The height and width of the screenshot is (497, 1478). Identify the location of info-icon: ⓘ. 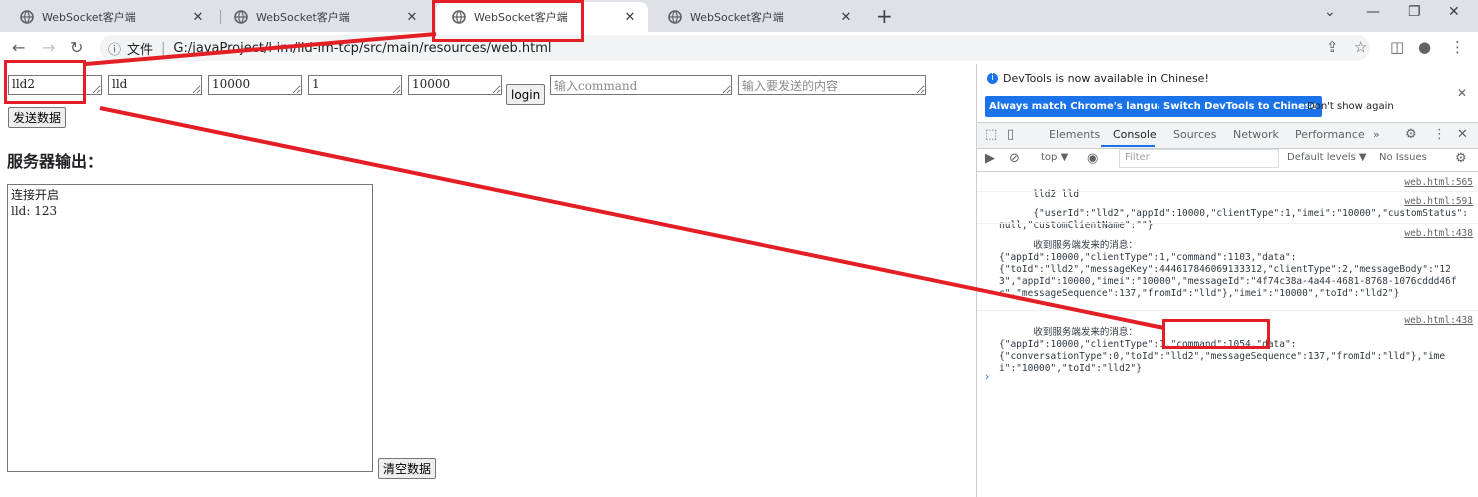
(114, 48).